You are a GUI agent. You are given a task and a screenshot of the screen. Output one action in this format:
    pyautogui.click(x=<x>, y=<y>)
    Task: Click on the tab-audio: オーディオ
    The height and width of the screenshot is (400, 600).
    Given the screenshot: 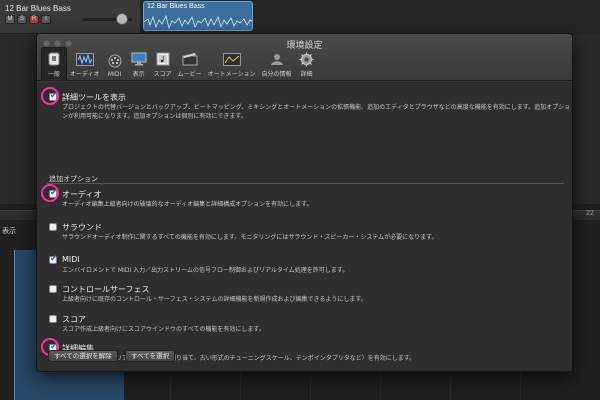 What is the action you would take?
    pyautogui.click(x=85, y=64)
    